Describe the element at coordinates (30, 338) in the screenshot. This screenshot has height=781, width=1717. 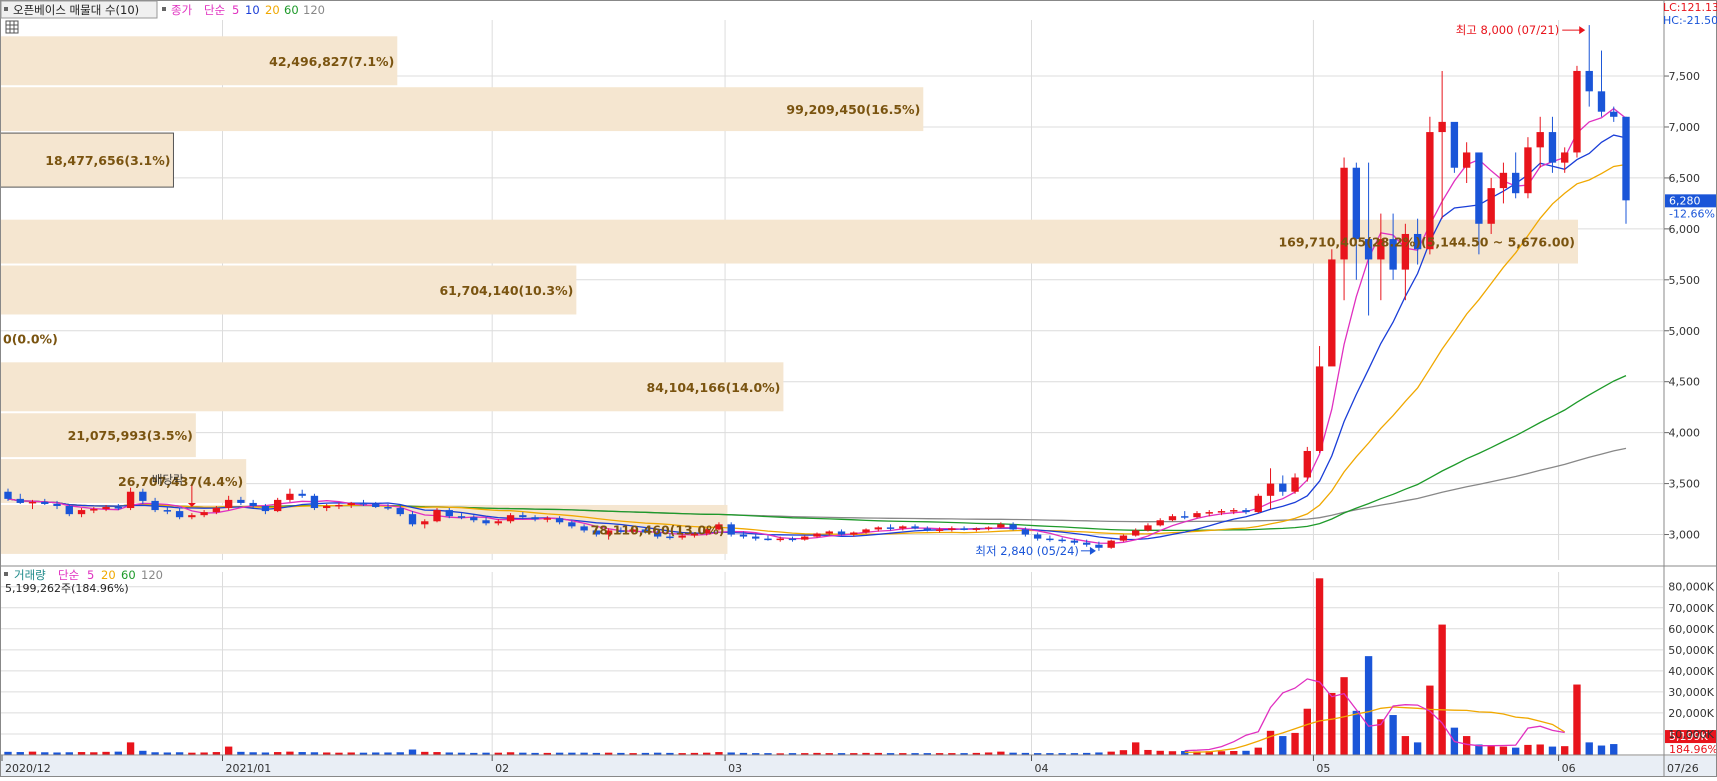
I see `profile-label: 0(0.0%)` at that location.